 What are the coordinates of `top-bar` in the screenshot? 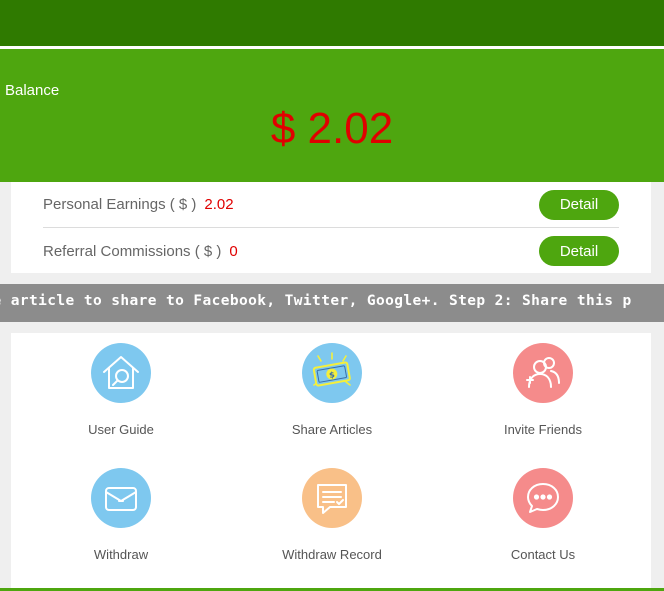 It's located at (332, 23).